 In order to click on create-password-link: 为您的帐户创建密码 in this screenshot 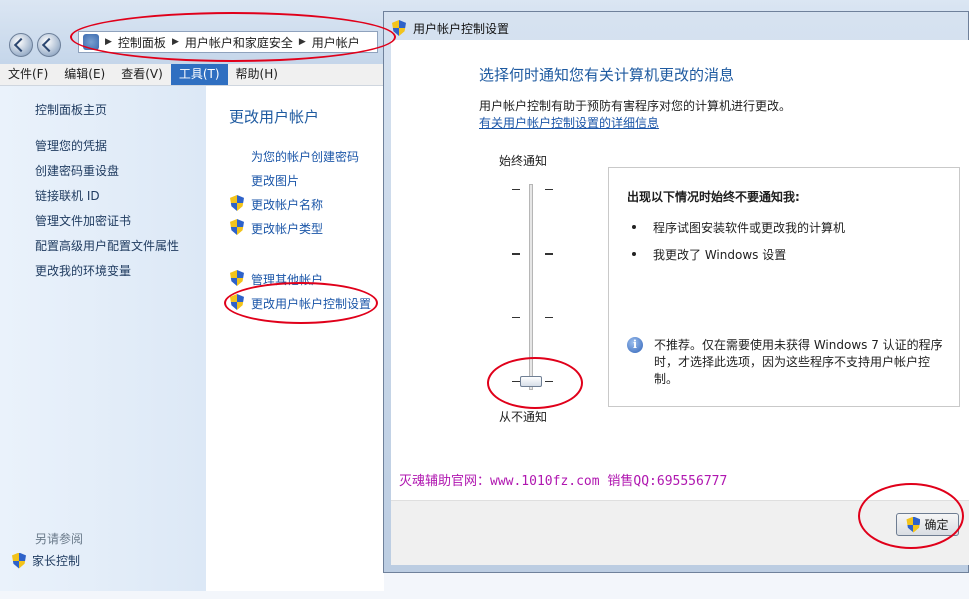, I will do `click(305, 156)`.